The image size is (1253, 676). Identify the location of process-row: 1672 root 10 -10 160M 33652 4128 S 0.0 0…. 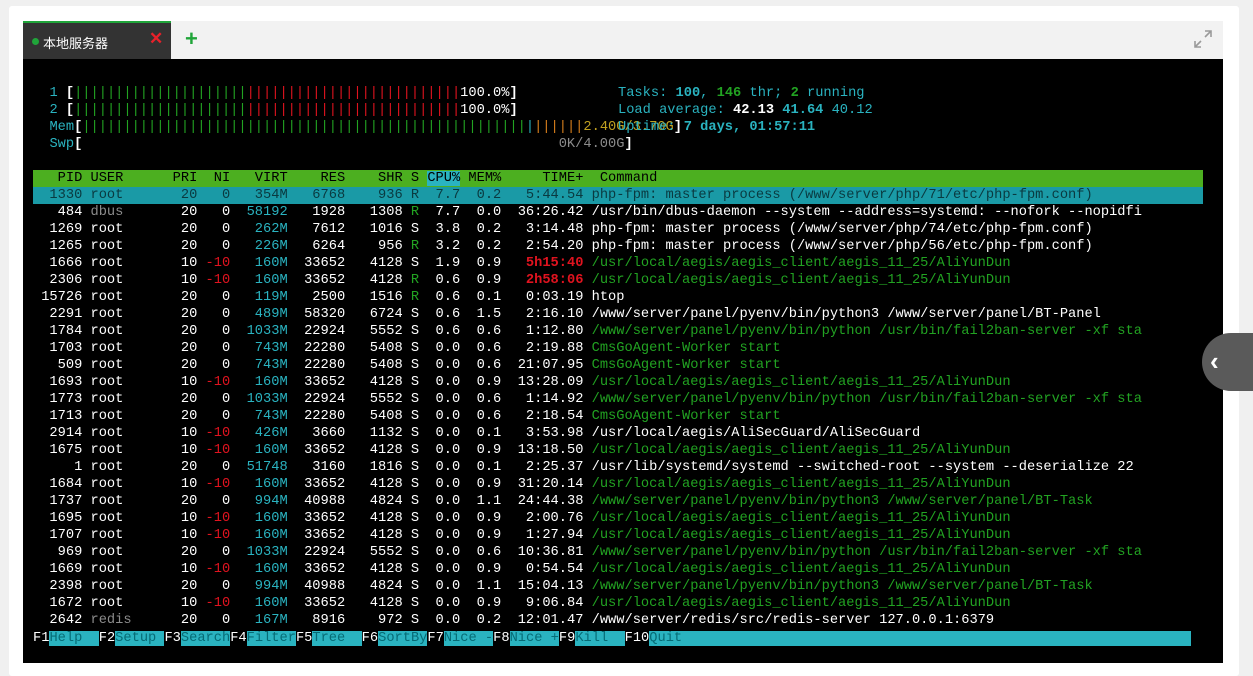
(521, 603).